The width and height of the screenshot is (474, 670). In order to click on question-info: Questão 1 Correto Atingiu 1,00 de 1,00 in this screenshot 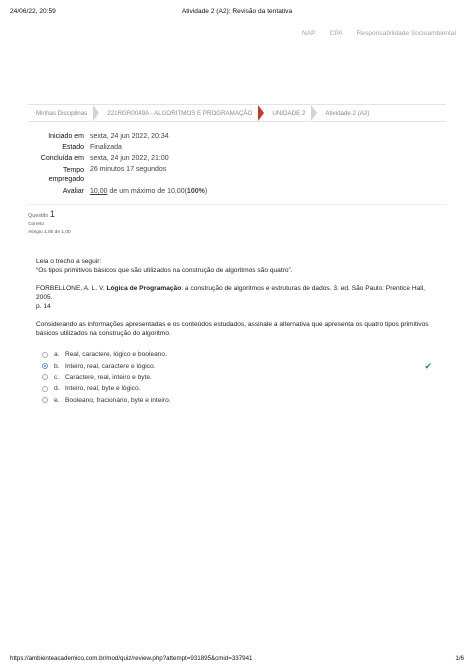, I will do `click(237, 224)`.